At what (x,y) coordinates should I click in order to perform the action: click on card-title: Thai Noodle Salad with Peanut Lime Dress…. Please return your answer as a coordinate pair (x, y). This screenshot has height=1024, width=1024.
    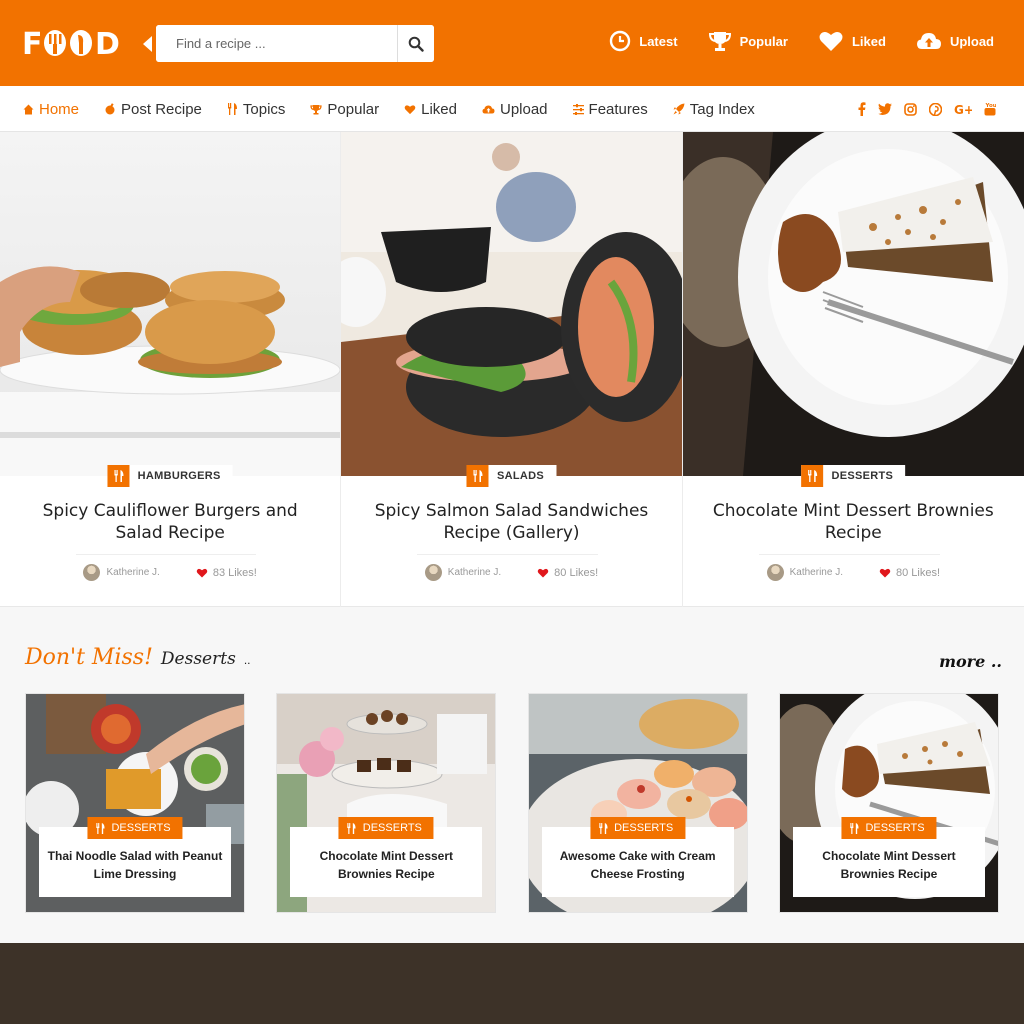
    Looking at the image, I should click on (135, 865).